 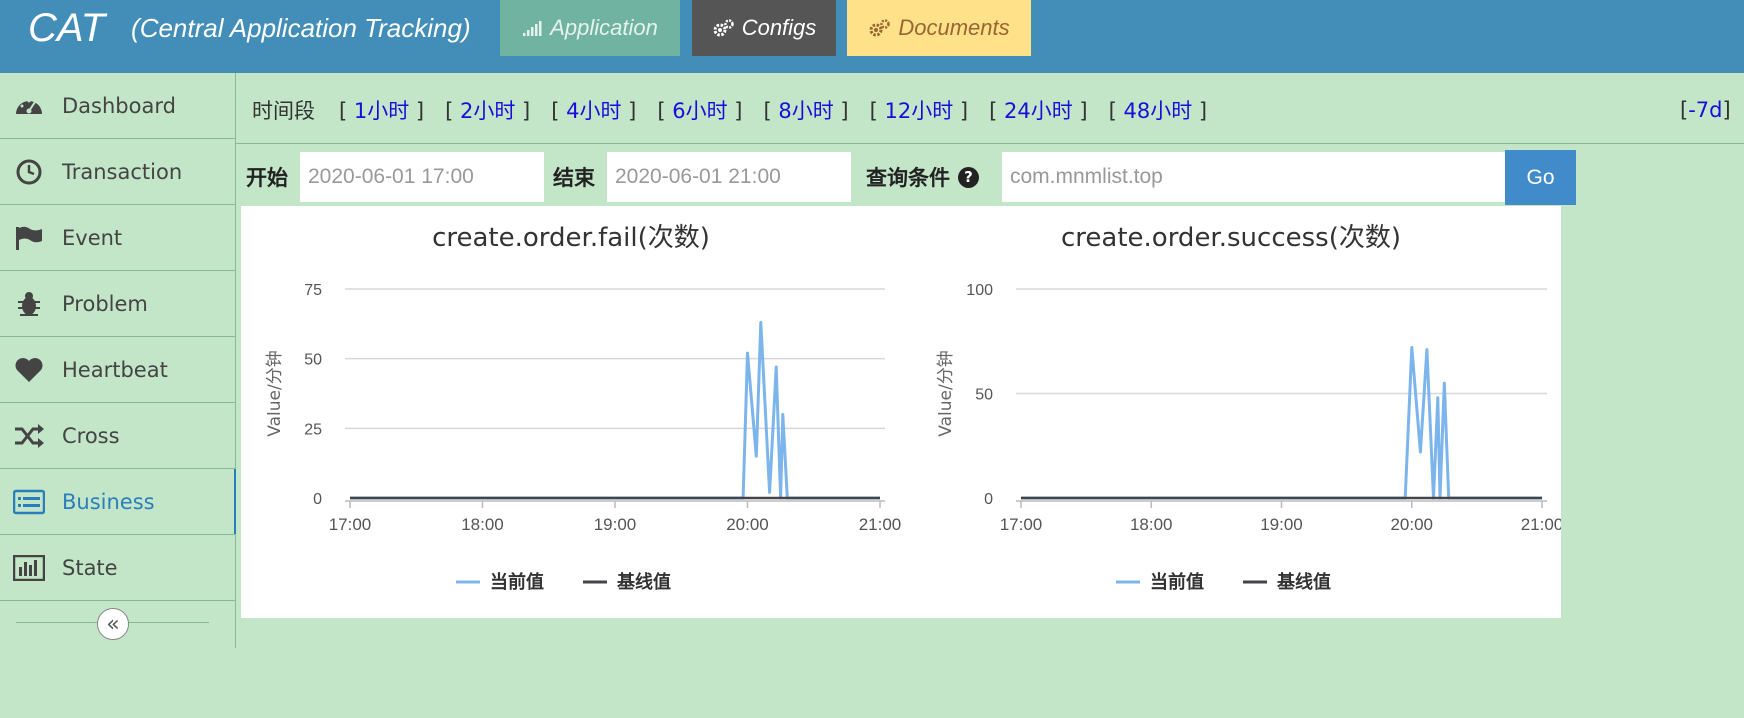 I want to click on nav-documents-label: Documents, so click(x=954, y=27).